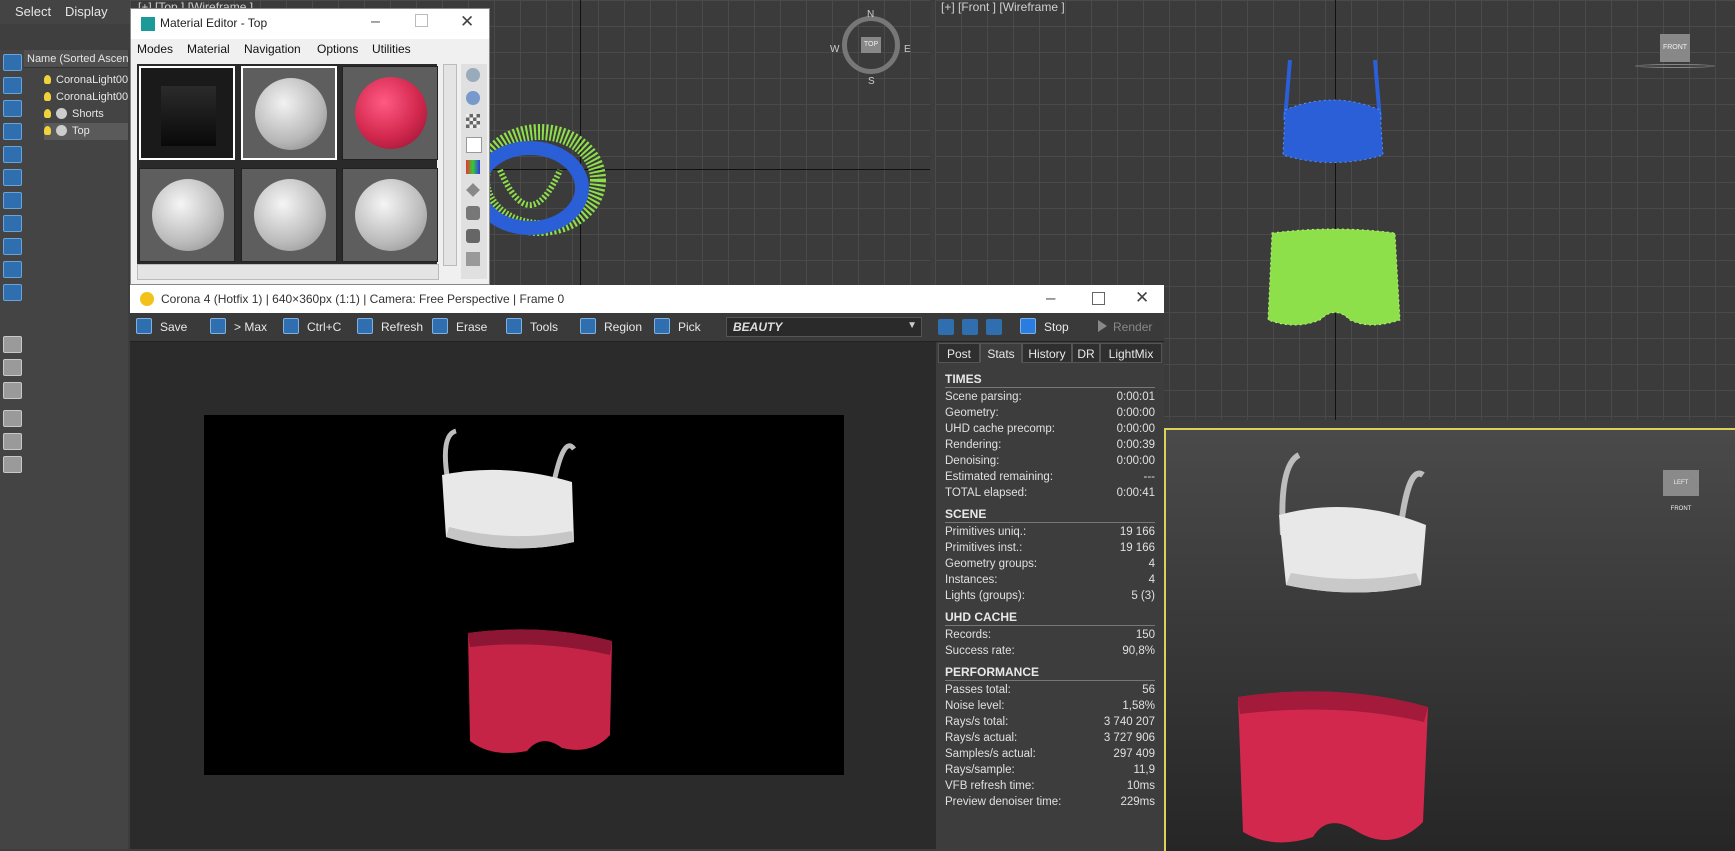 This screenshot has height=851, width=1735. What do you see at coordinates (12, 85) in the screenshot?
I see `display-all-icon` at bounding box center [12, 85].